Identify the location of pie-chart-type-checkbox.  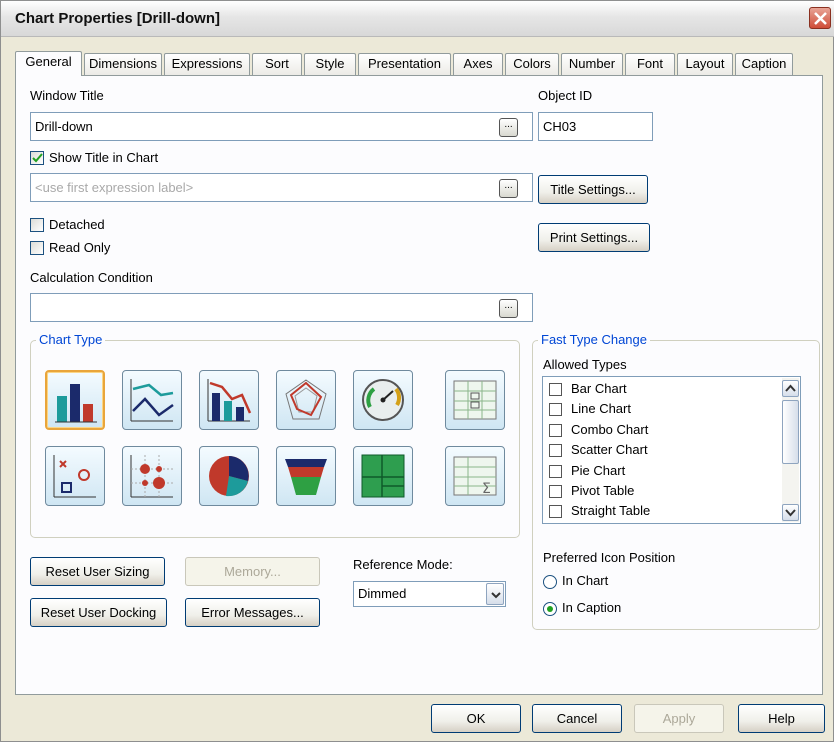
(555, 471).